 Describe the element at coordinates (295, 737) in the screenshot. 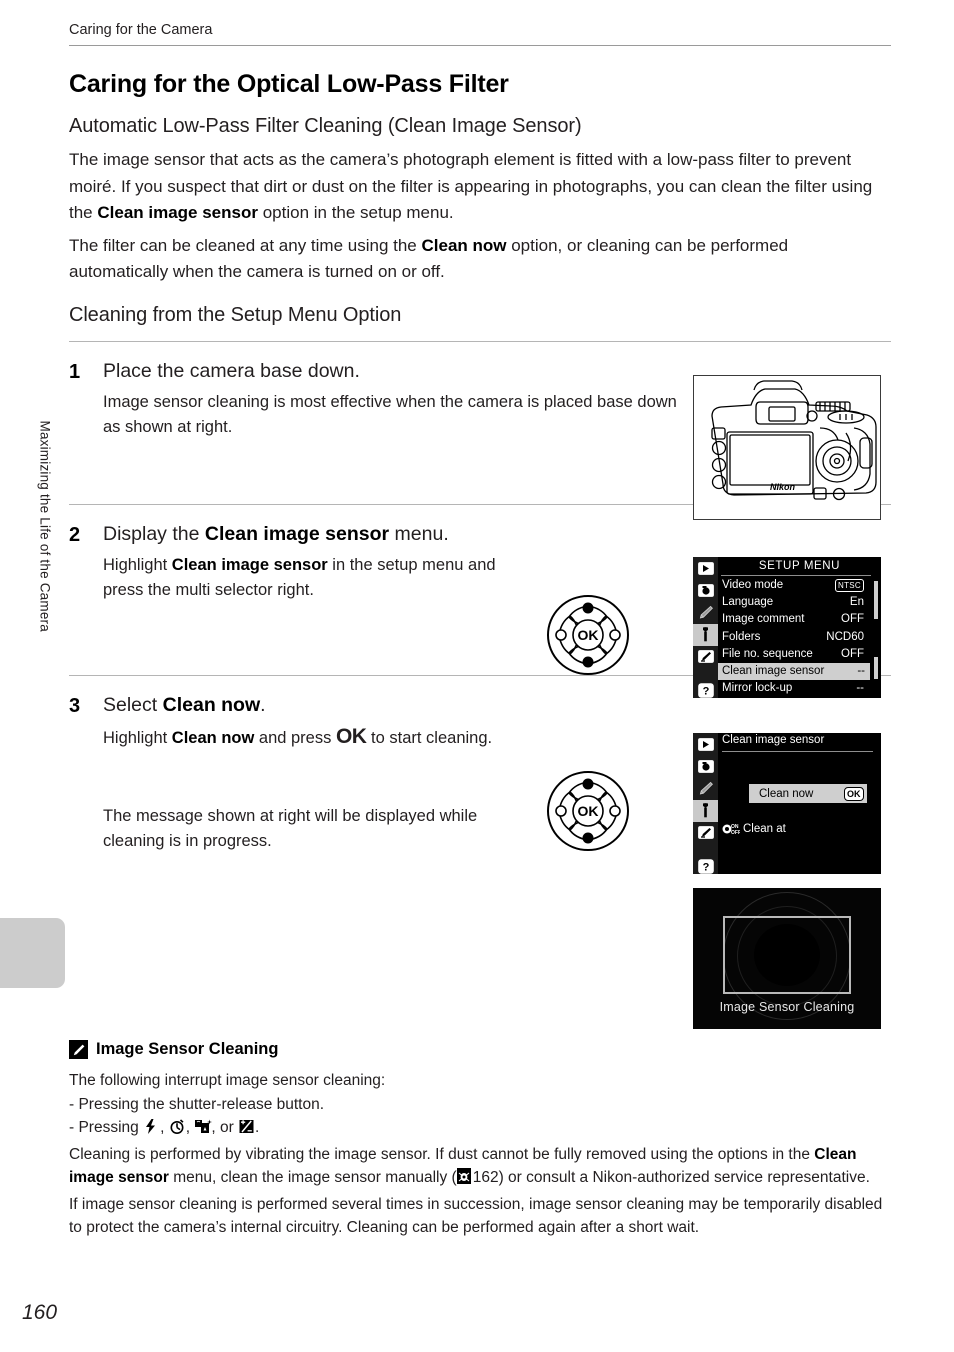

I see `step-3-text-b: and press` at that location.